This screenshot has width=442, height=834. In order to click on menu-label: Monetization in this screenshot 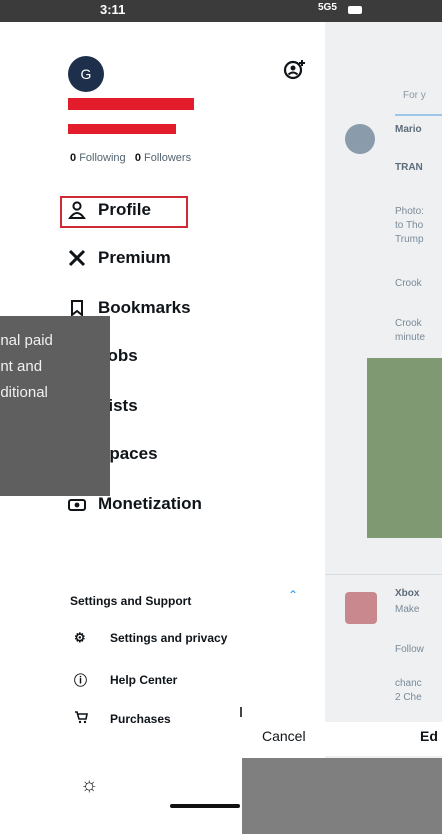, I will do `click(150, 503)`.